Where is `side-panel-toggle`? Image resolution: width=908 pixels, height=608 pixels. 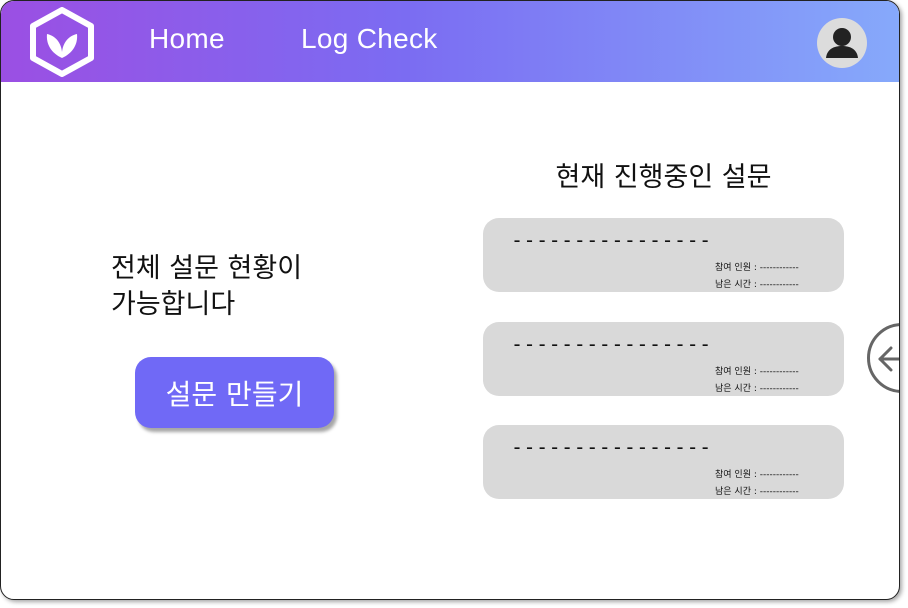 side-panel-toggle is located at coordinates (883, 358).